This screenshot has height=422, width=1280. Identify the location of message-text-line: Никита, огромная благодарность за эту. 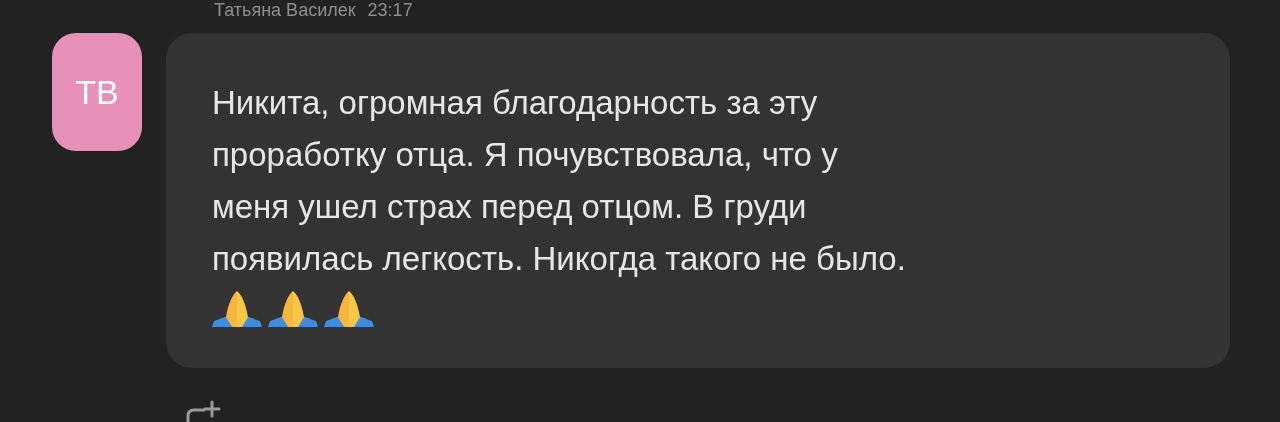
(515, 103).